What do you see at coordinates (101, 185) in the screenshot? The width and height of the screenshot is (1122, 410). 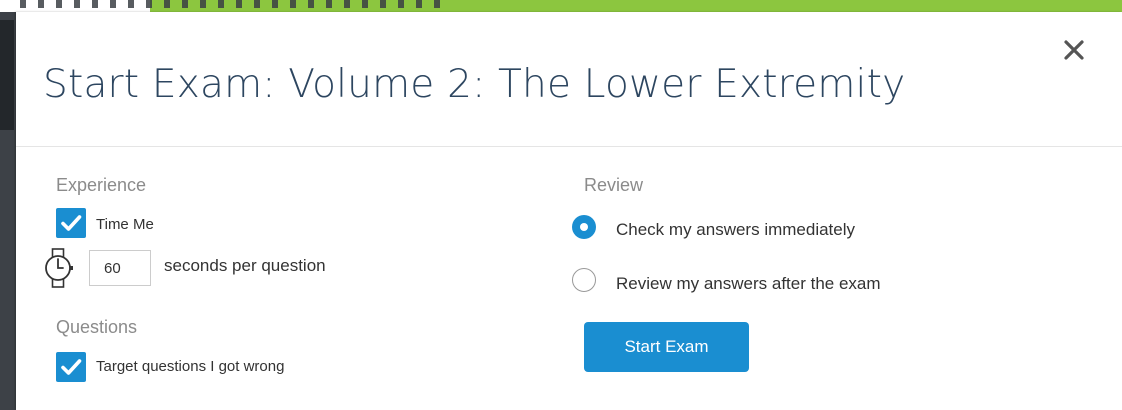 I see `experience-heading: Experience` at bounding box center [101, 185].